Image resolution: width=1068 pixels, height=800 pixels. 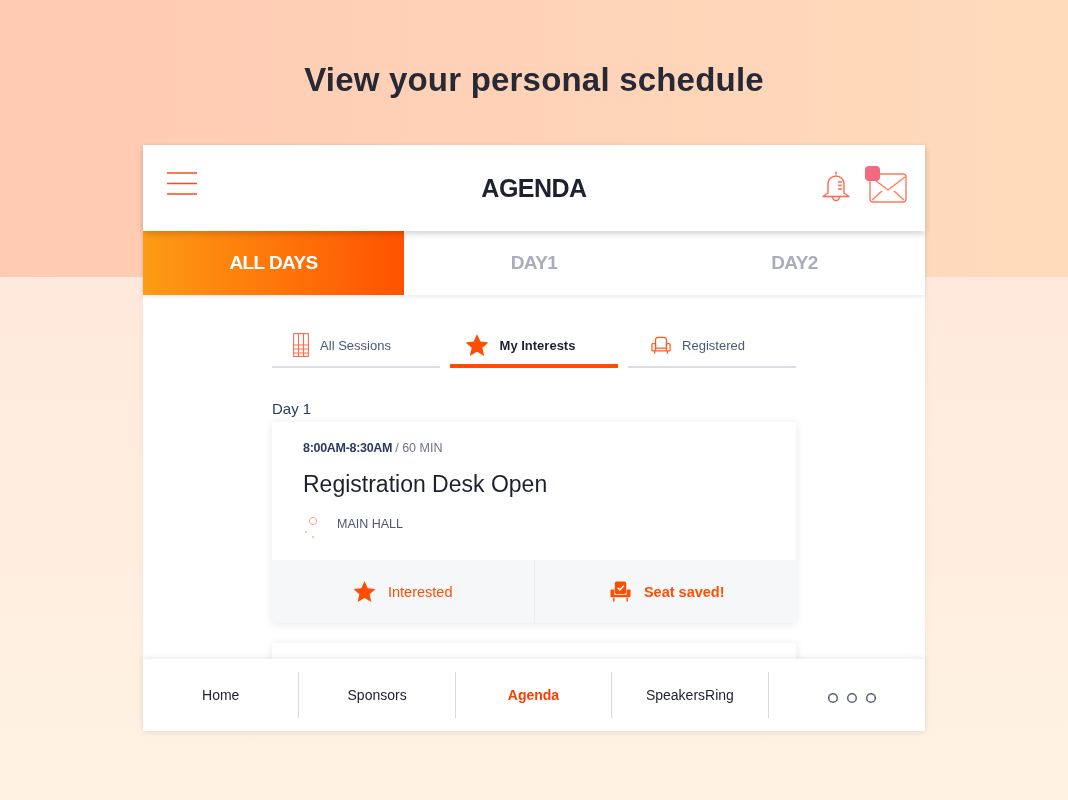 What do you see at coordinates (534, 188) in the screenshot?
I see `screen-title: AGENDA` at bounding box center [534, 188].